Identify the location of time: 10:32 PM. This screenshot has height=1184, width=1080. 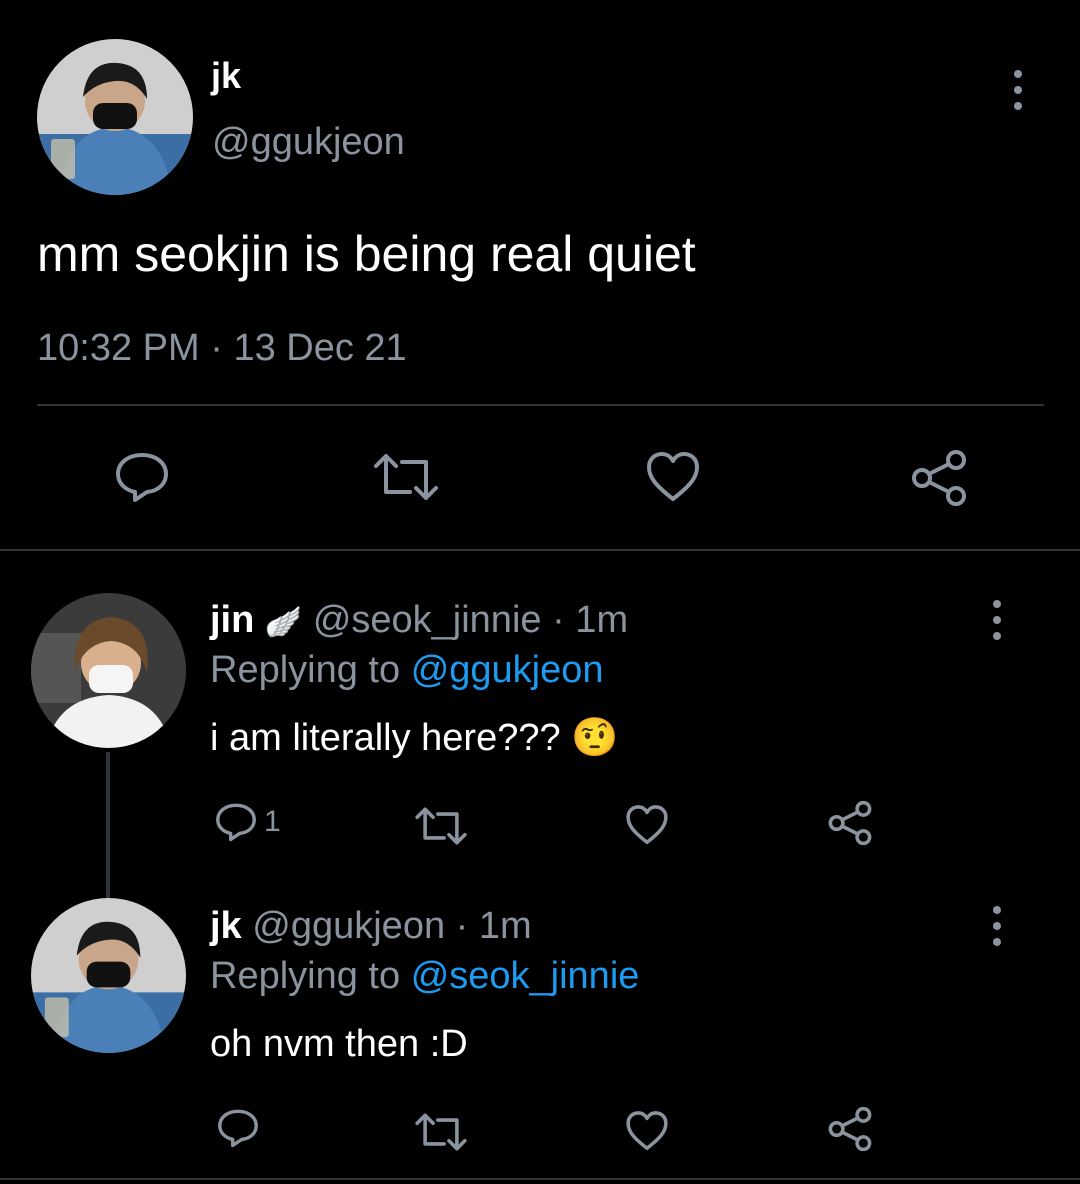
(118, 348).